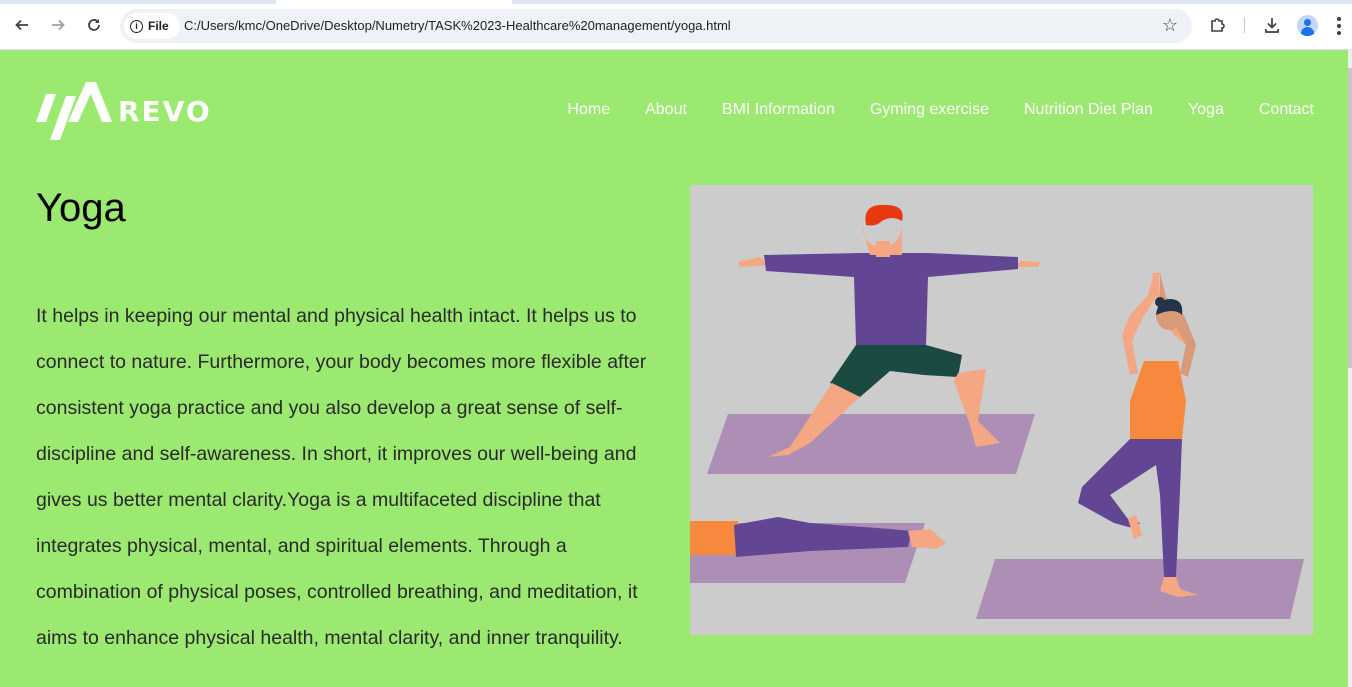 This screenshot has height=687, width=1352. What do you see at coordinates (158, 26) in the screenshot?
I see `site-info-label: File` at bounding box center [158, 26].